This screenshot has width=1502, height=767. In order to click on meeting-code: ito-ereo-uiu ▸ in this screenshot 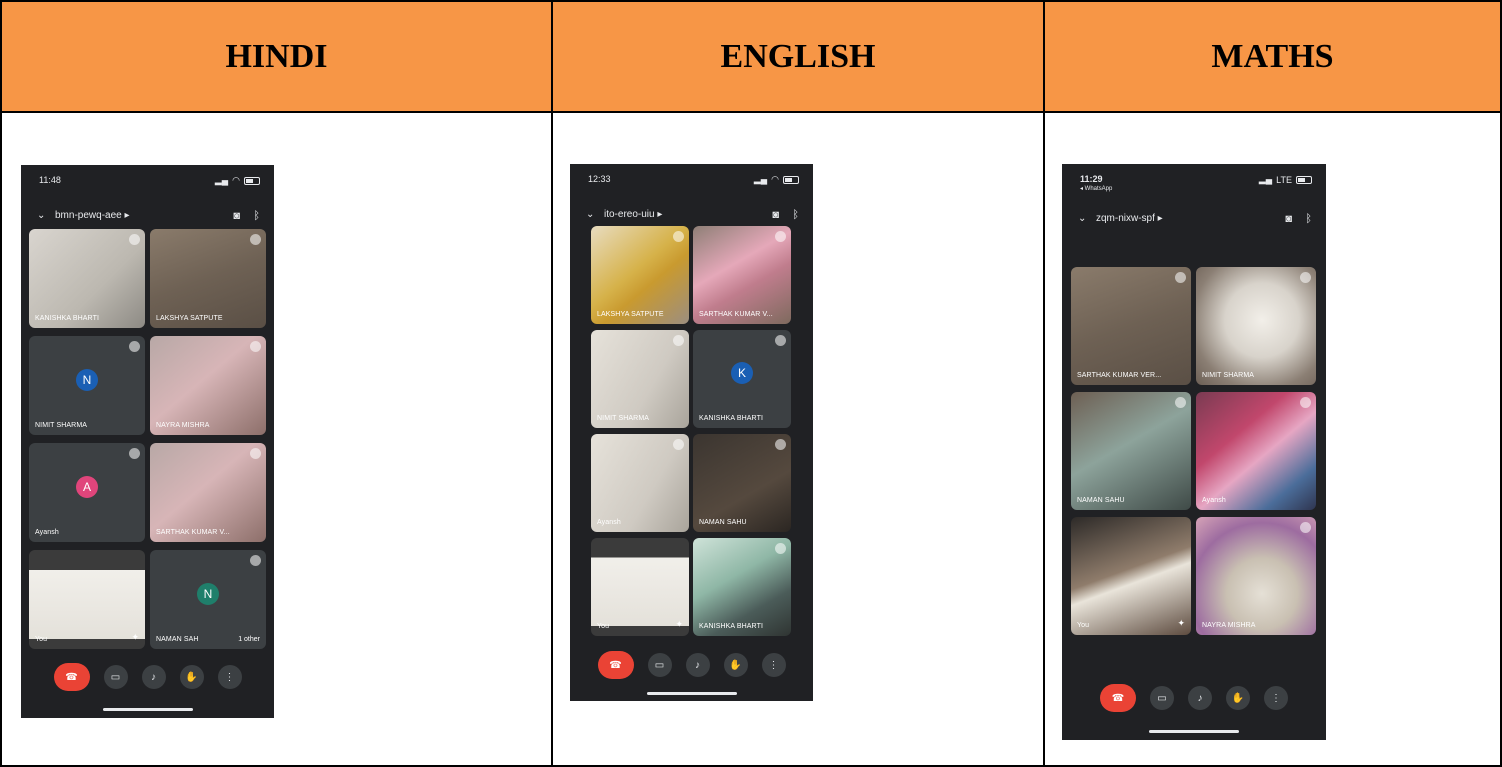, I will do `click(633, 214)`.